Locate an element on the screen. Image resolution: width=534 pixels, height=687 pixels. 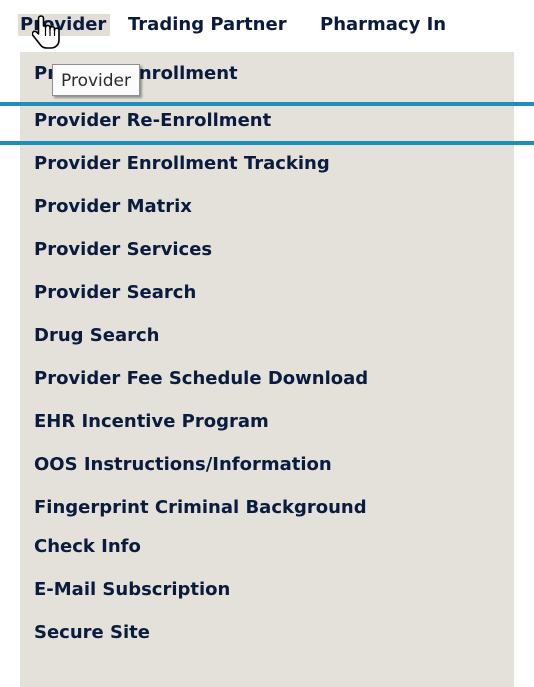
highlight-line-top is located at coordinates (267, 104).